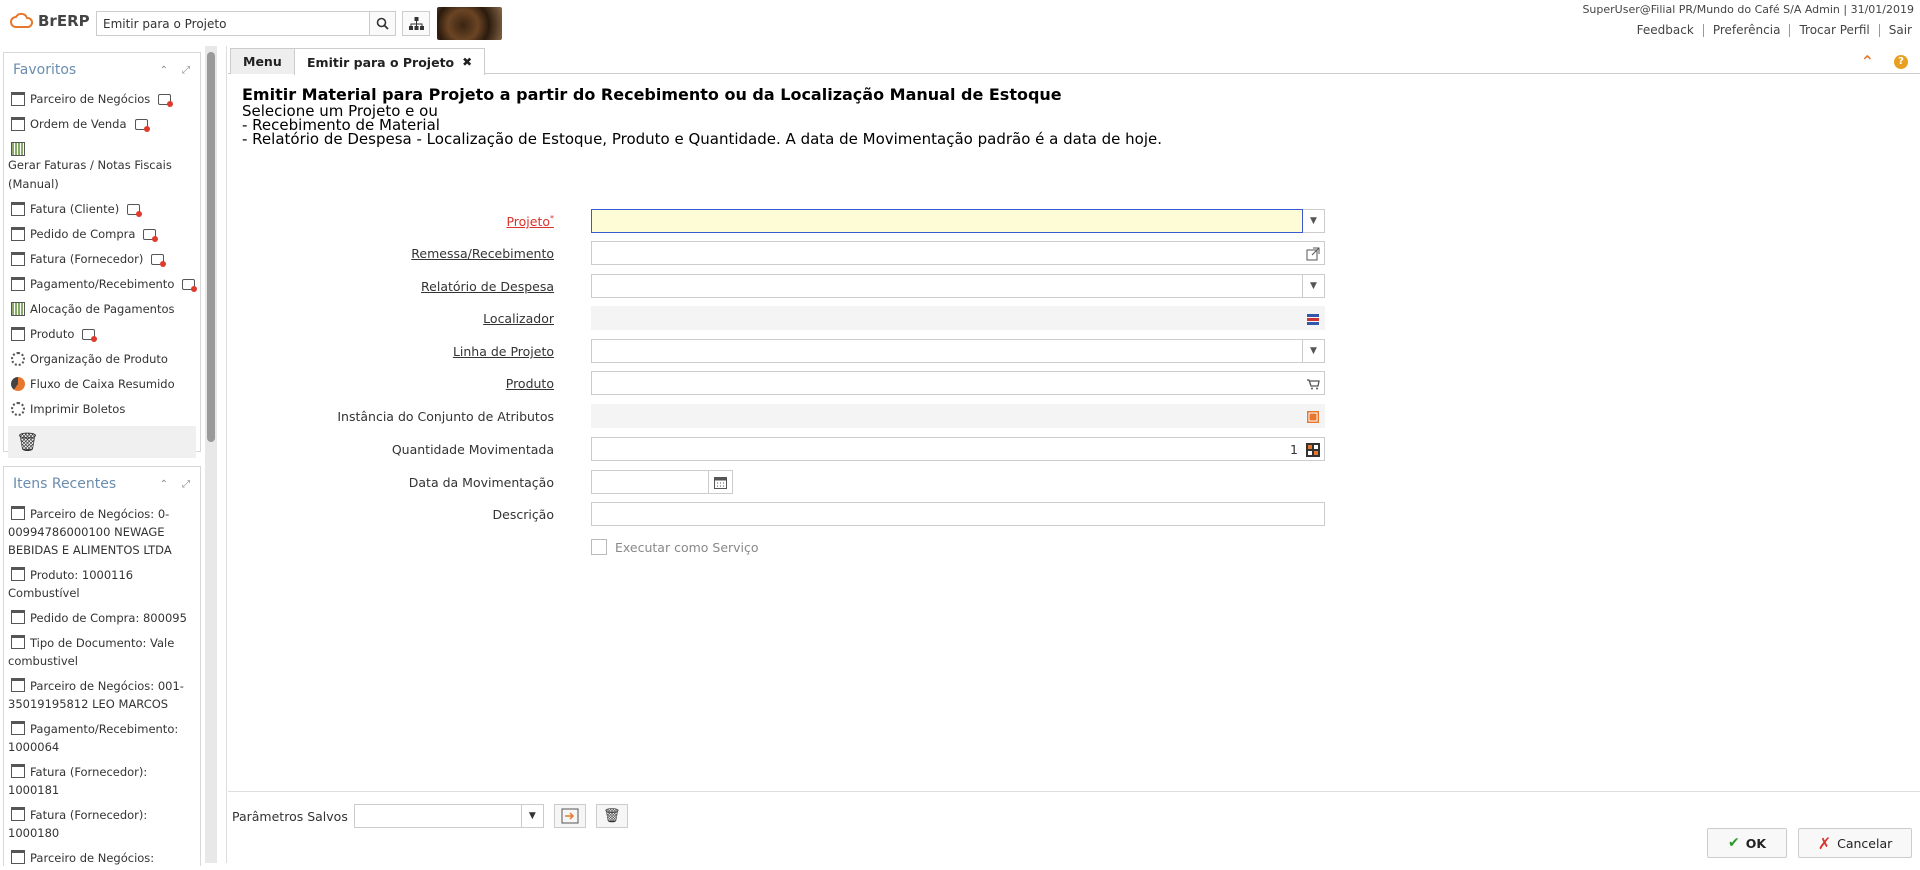  What do you see at coordinates (102, 309) in the screenshot?
I see `favorite-item: Alocação de Pagamentos` at bounding box center [102, 309].